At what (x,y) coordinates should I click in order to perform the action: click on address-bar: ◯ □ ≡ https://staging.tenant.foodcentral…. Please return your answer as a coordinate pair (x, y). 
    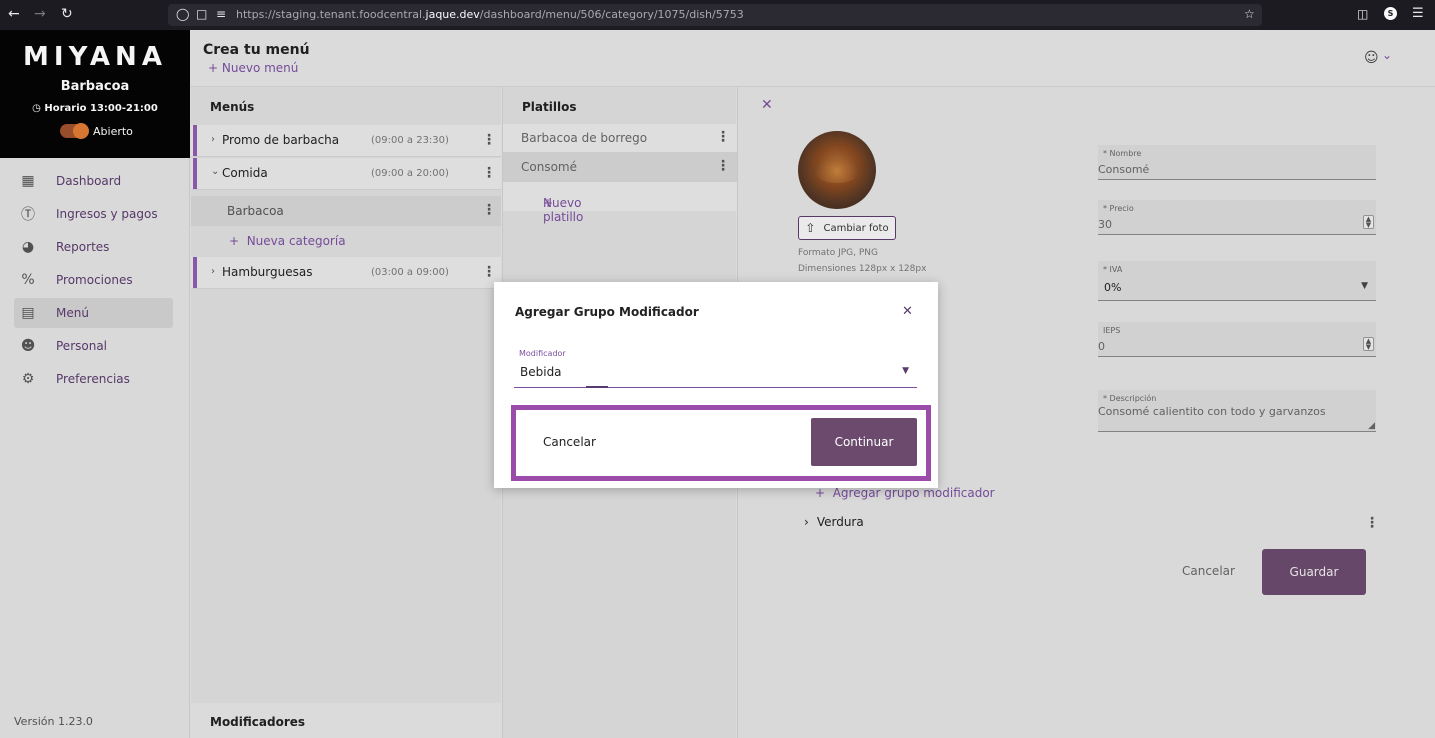
    Looking at the image, I should click on (715, 15).